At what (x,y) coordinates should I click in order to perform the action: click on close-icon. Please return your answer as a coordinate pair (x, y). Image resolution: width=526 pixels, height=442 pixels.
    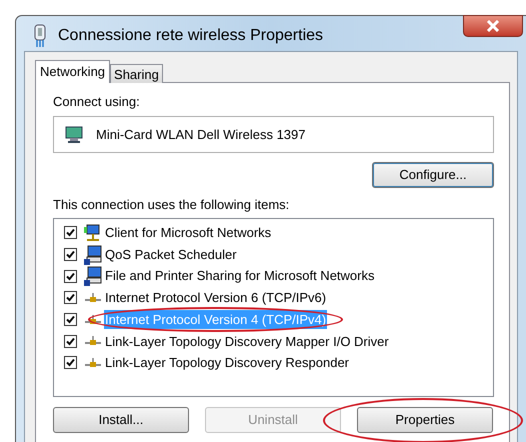
    Looking at the image, I should click on (493, 26).